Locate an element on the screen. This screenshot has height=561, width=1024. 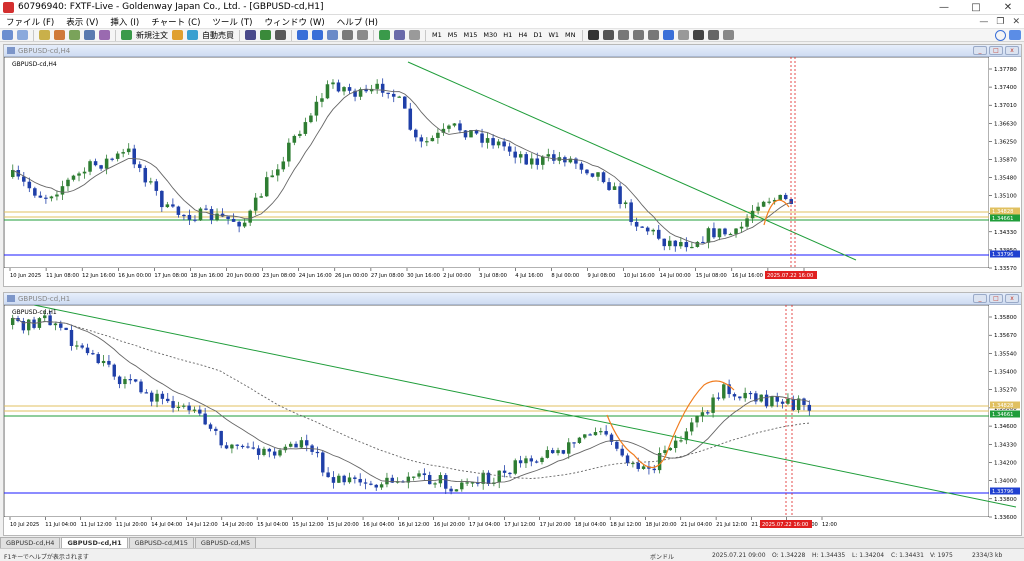
menu-restore-icon: ❐ is located at coordinates (1000, 22).